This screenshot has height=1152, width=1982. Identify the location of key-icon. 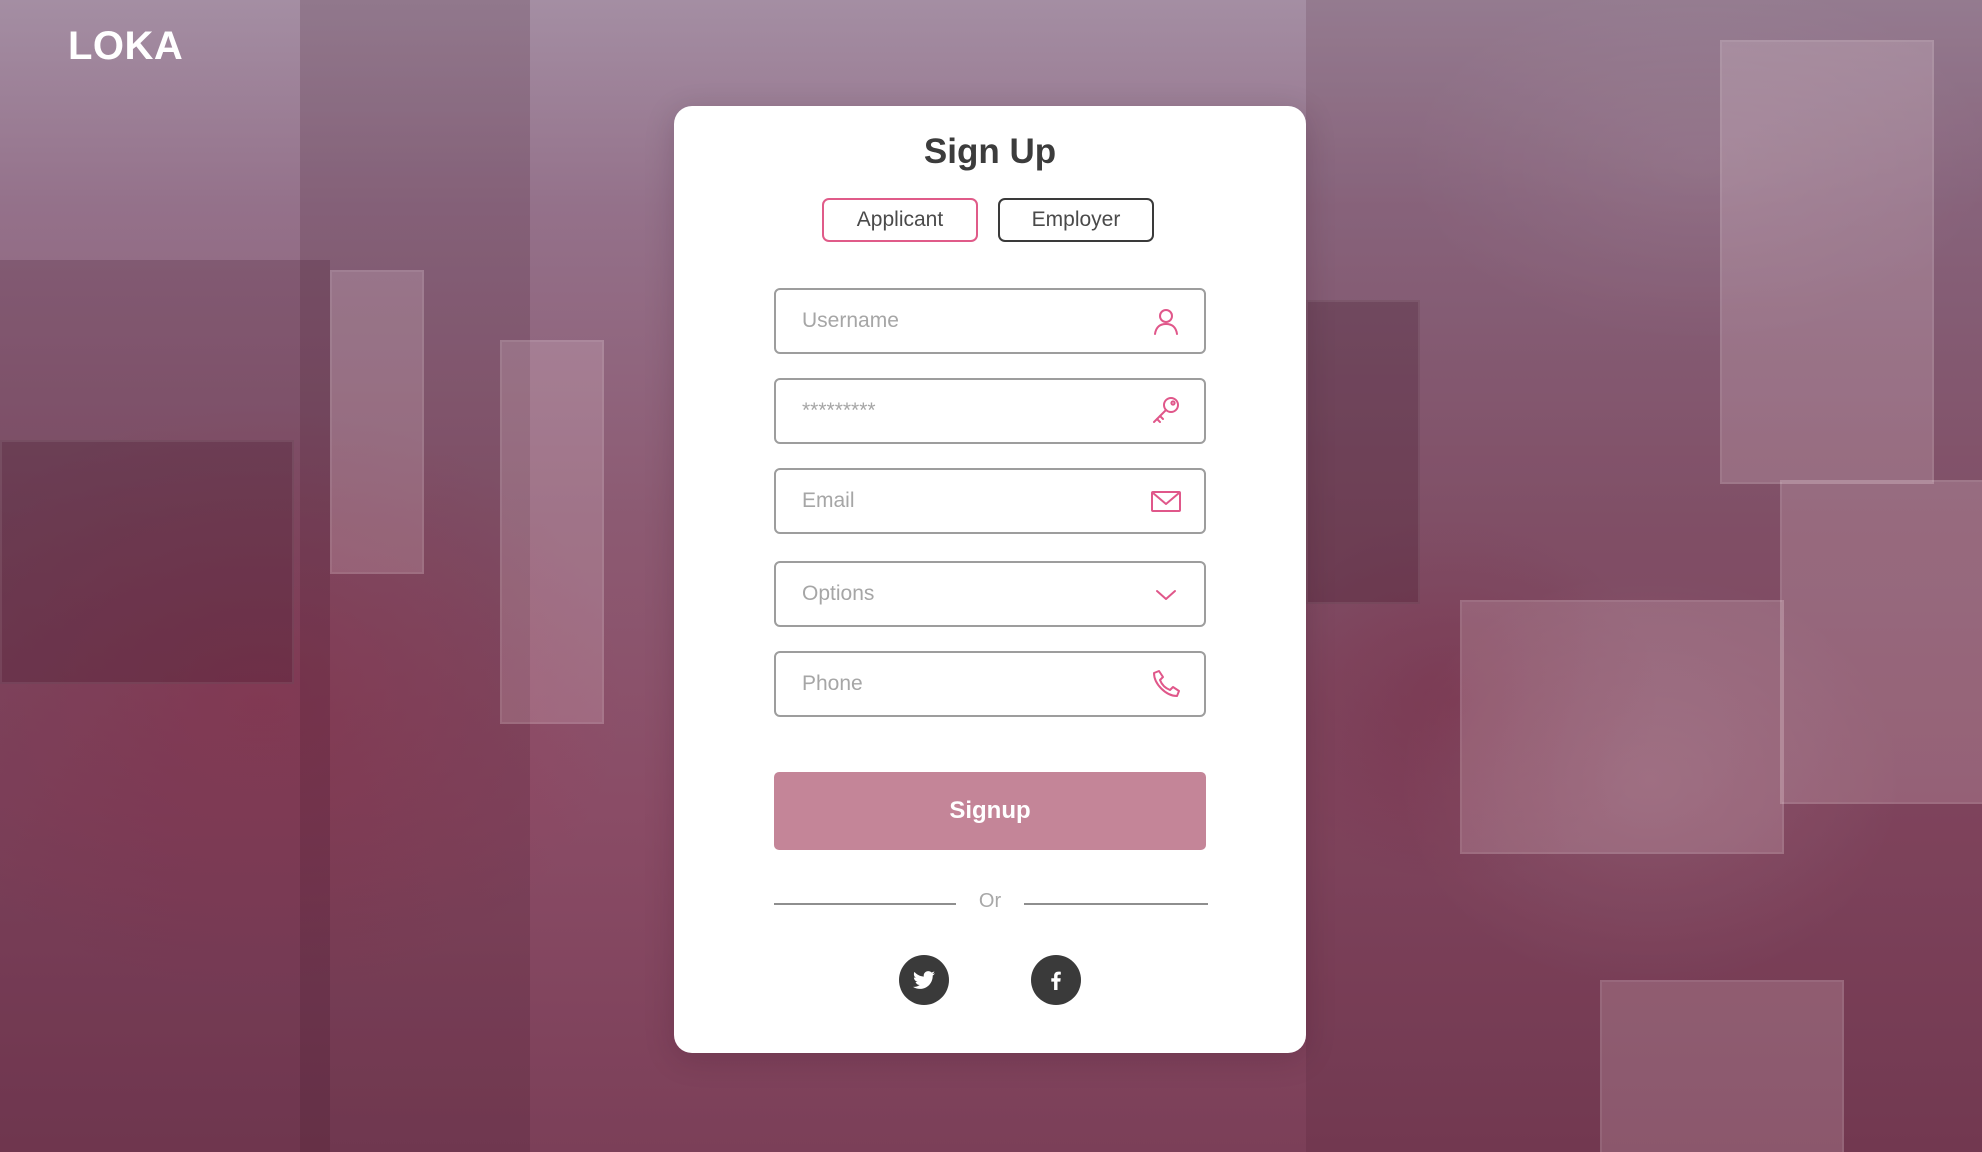
(1166, 410).